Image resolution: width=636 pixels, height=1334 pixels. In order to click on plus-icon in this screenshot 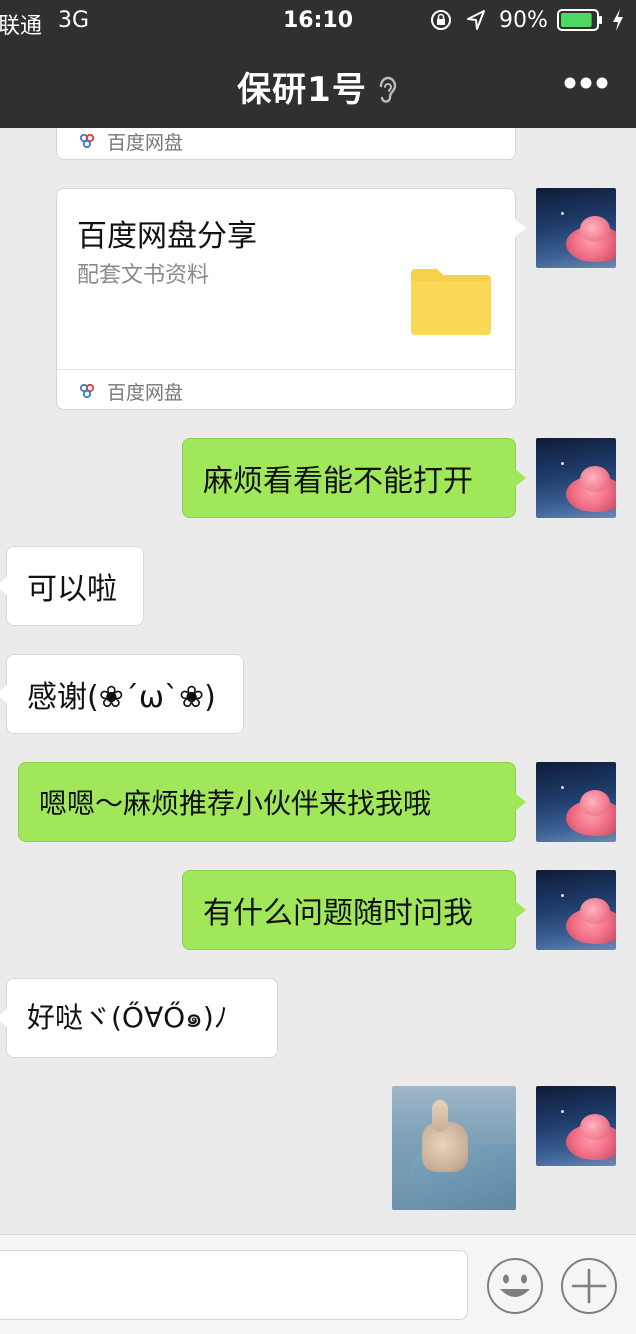, I will do `click(589, 1286)`.